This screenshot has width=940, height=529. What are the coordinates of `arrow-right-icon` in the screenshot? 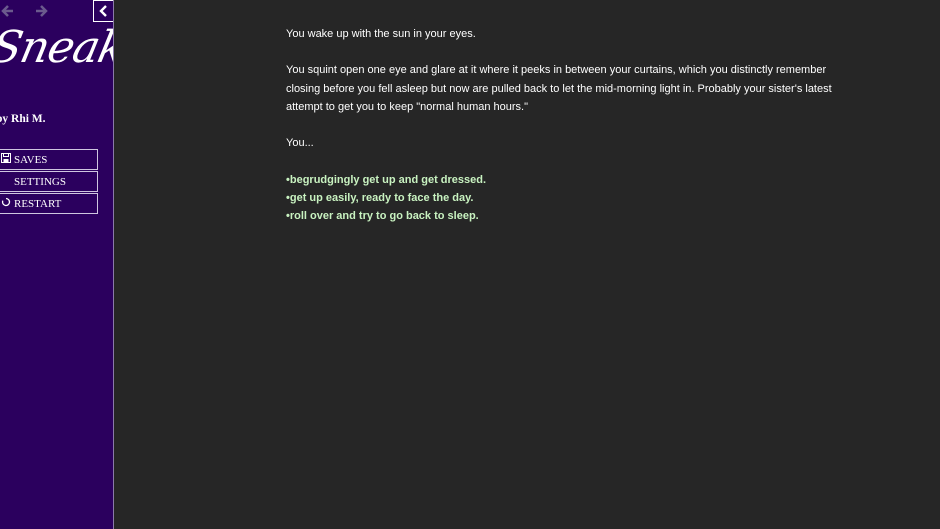 It's located at (42, 11).